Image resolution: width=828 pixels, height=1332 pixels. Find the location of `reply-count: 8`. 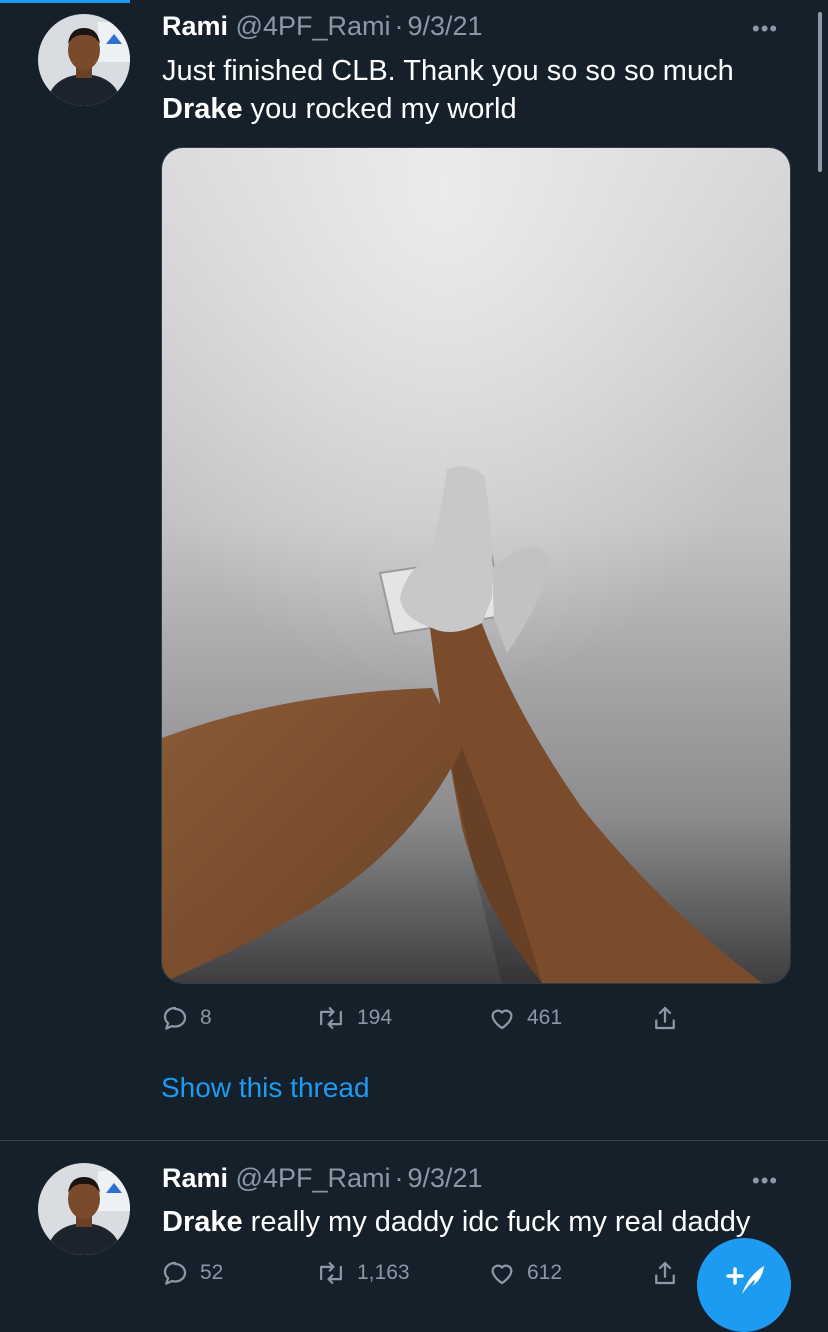

reply-count: 8 is located at coordinates (206, 1017).